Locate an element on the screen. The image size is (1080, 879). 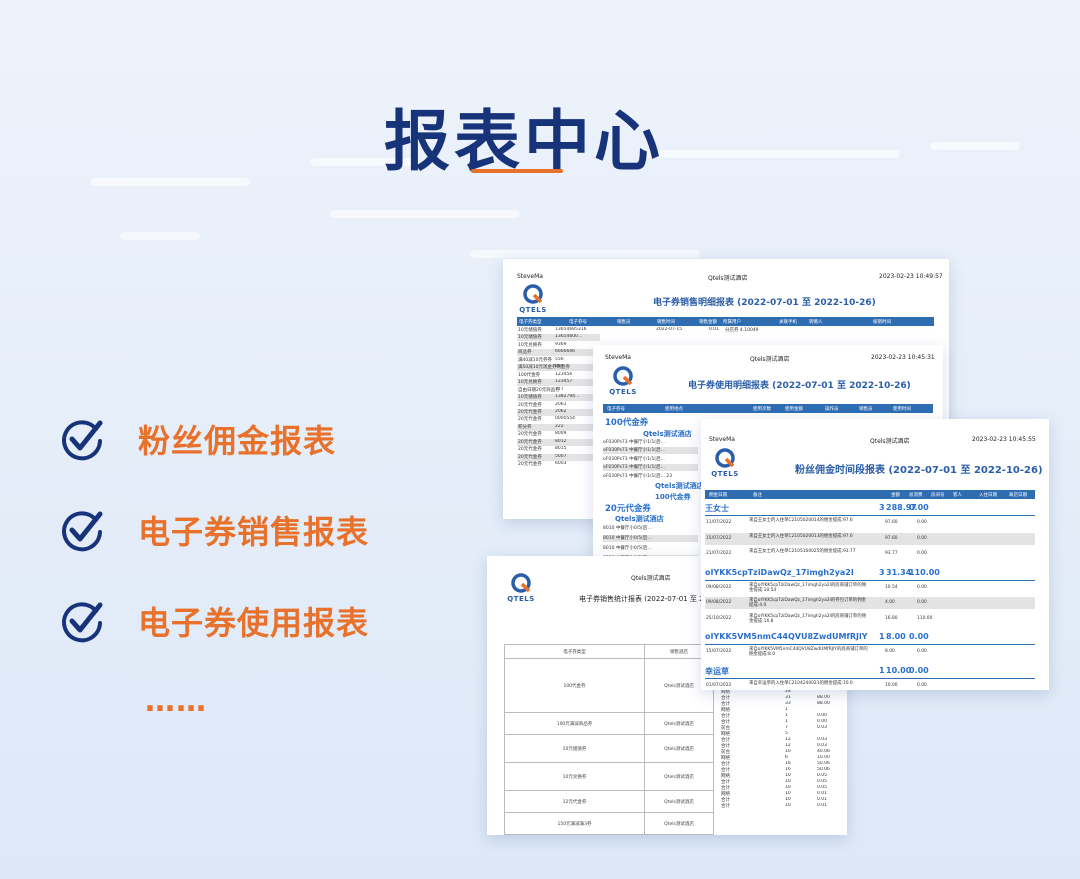
feature-fan-commission: 粉丝佣金报表 is located at coordinates (198, 439).